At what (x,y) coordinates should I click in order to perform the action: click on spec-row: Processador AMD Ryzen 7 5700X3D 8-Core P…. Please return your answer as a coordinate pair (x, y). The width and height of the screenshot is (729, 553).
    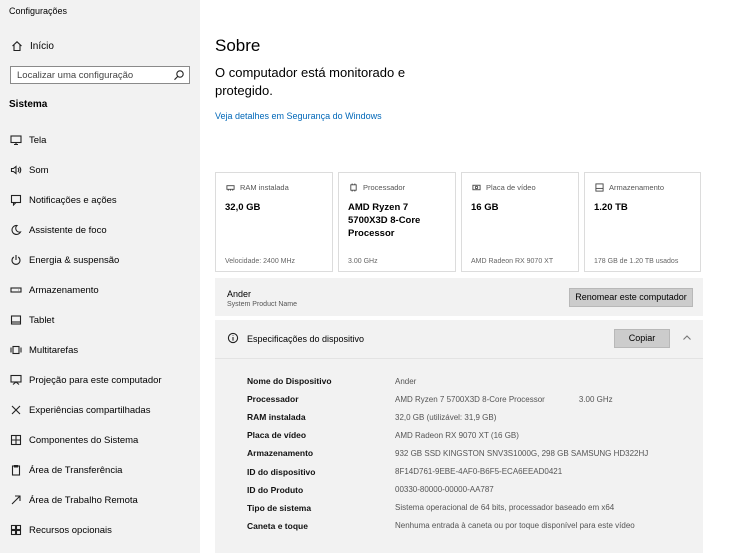
    Looking at the image, I should click on (447, 399).